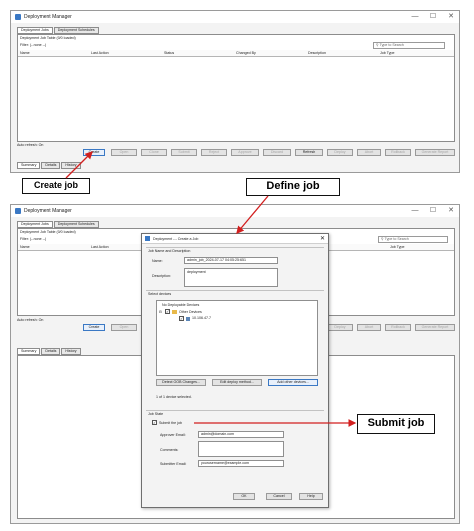 This screenshot has height=531, width=474. I want to click on table-title-2: Deployment Job Table (0/0 loaded), so click(48, 232).